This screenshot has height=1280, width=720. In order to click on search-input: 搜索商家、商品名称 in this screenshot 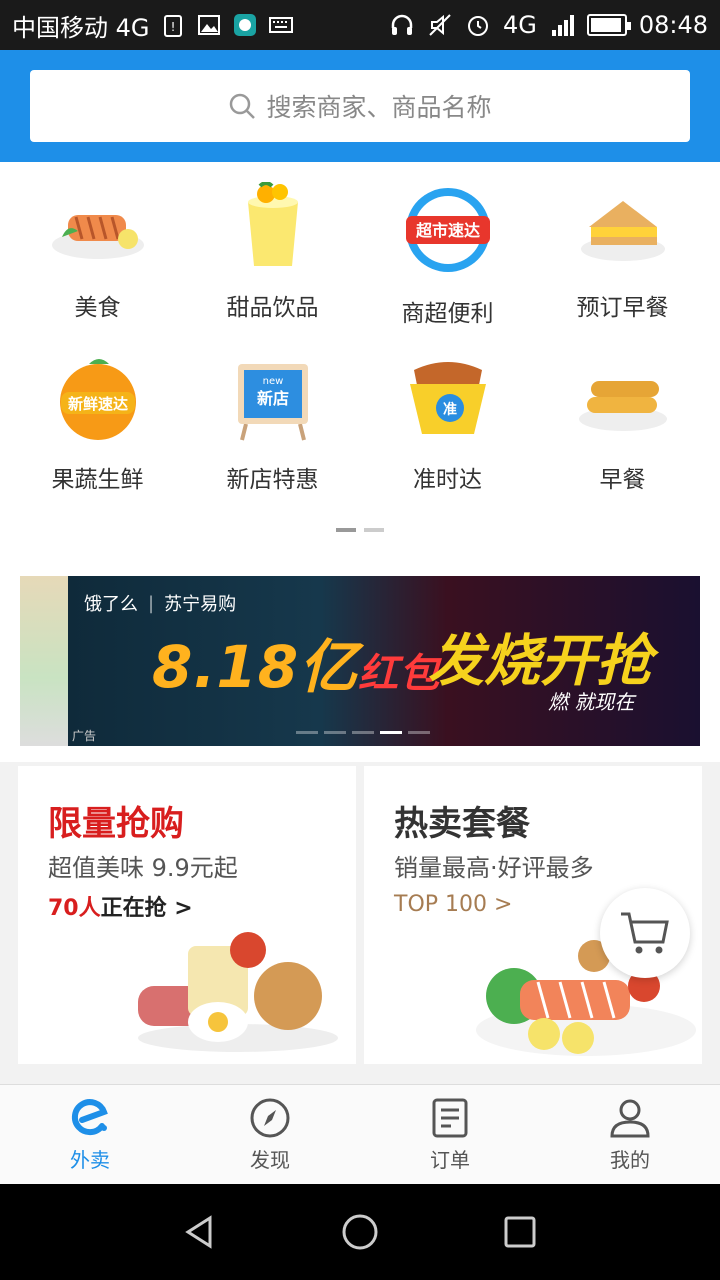, I will do `click(360, 106)`.